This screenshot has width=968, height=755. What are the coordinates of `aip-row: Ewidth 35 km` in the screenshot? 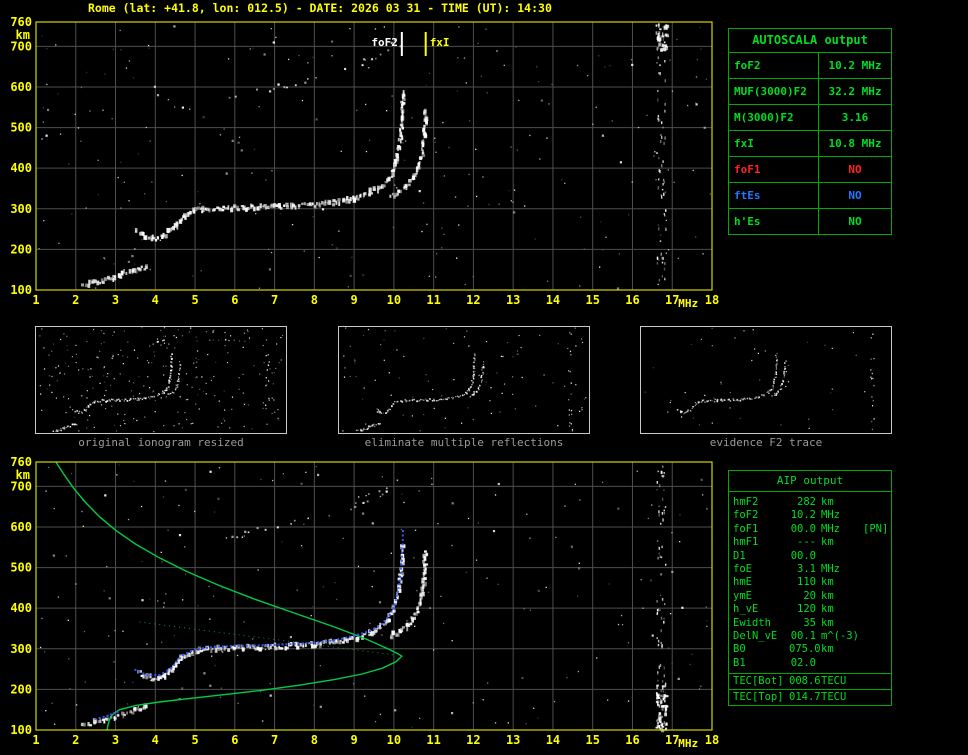 It's located at (810, 623).